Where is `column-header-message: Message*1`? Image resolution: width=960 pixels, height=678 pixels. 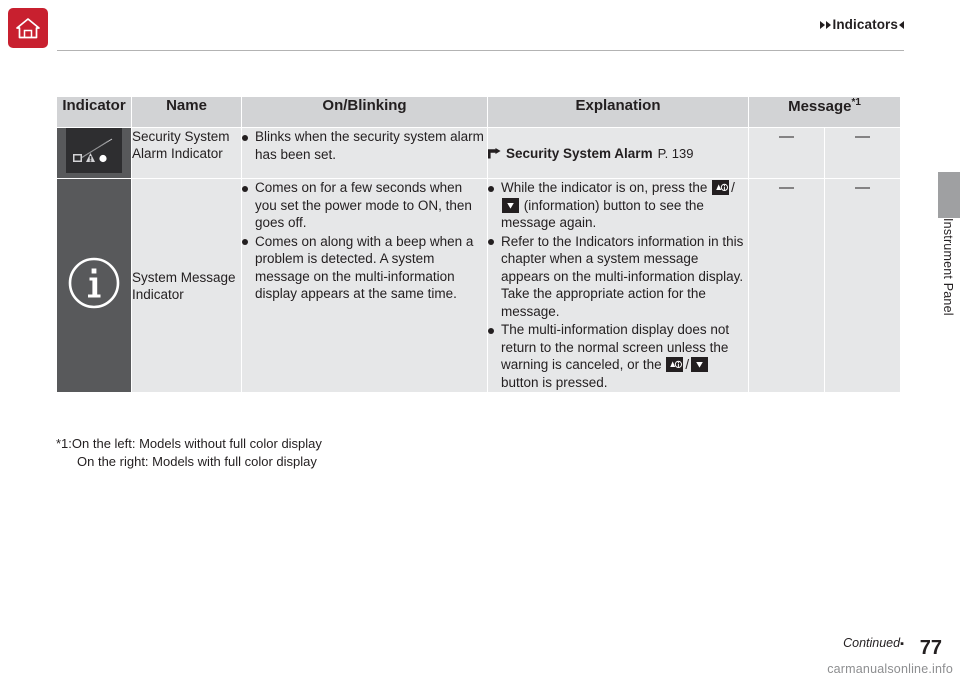 column-header-message: Message*1 is located at coordinates (824, 112).